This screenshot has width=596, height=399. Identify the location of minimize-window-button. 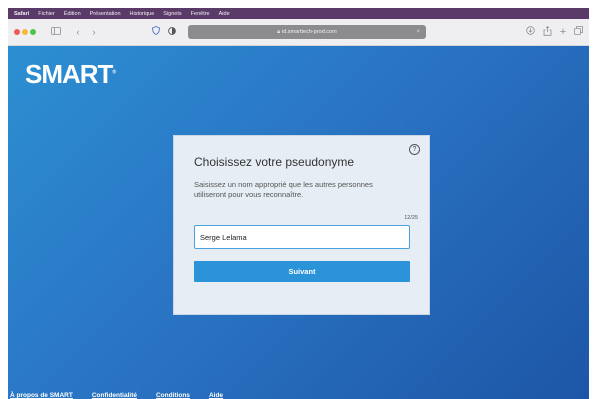
(25, 32).